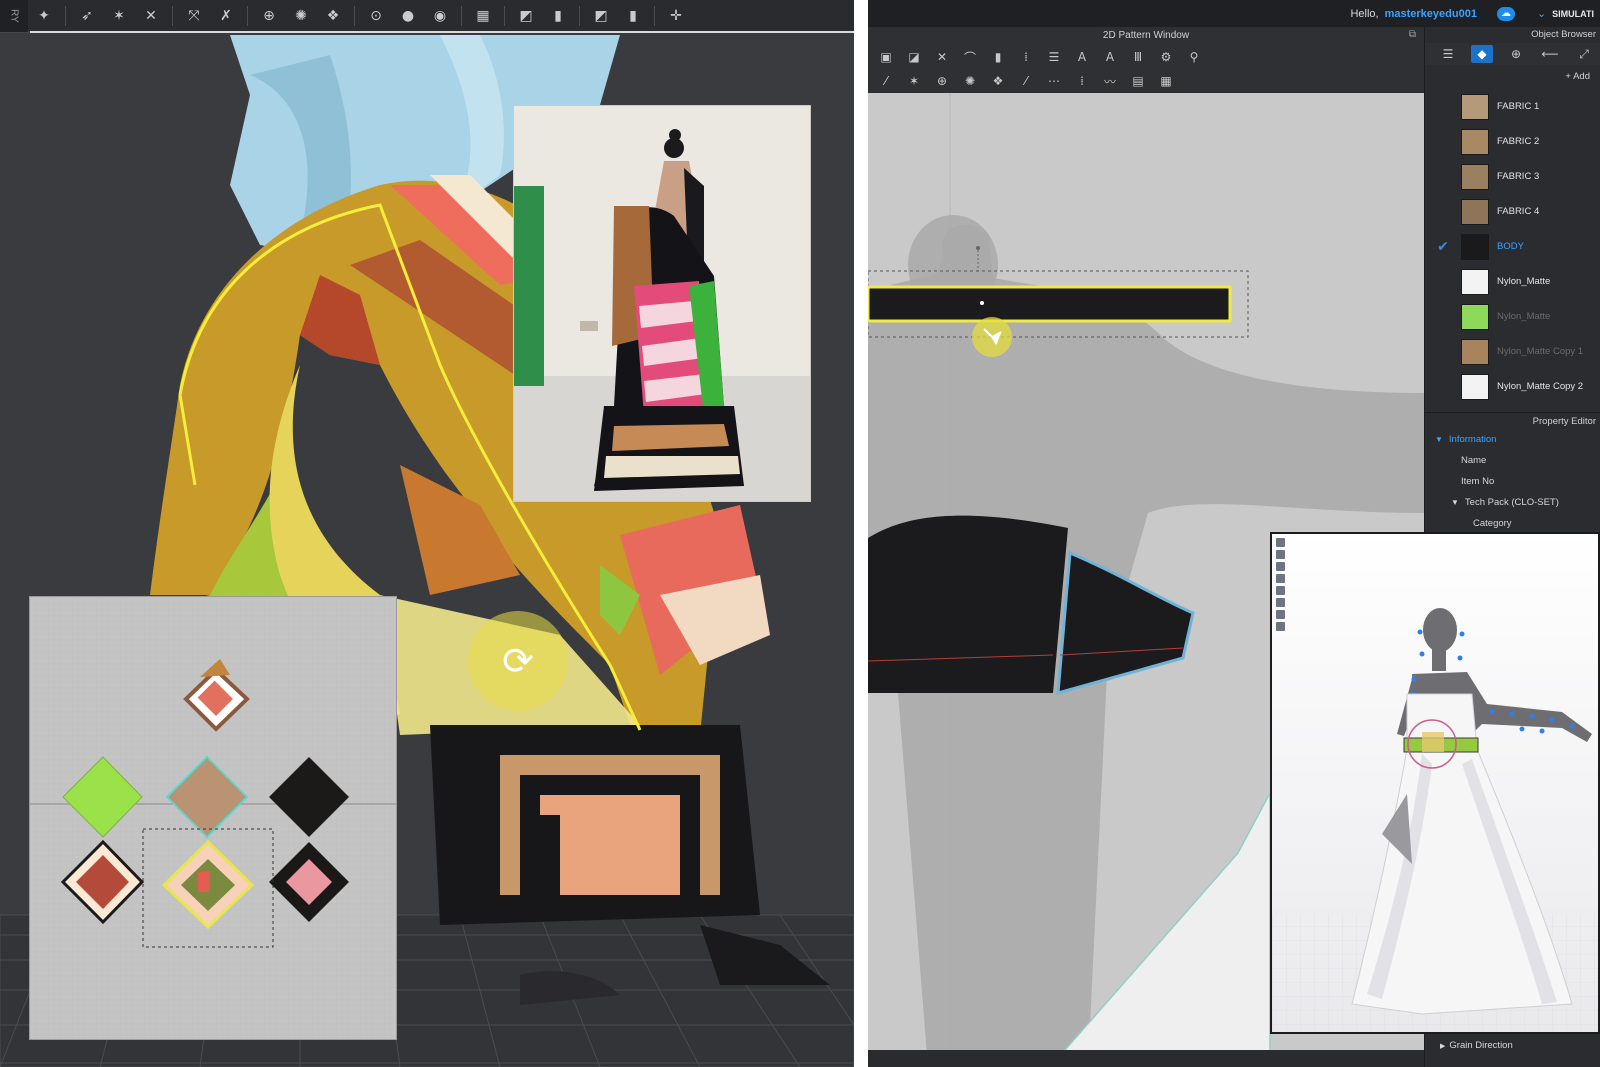 The image size is (1600, 1067). What do you see at coordinates (483, 16) in the screenshot?
I see `measure-icon: ▦` at bounding box center [483, 16].